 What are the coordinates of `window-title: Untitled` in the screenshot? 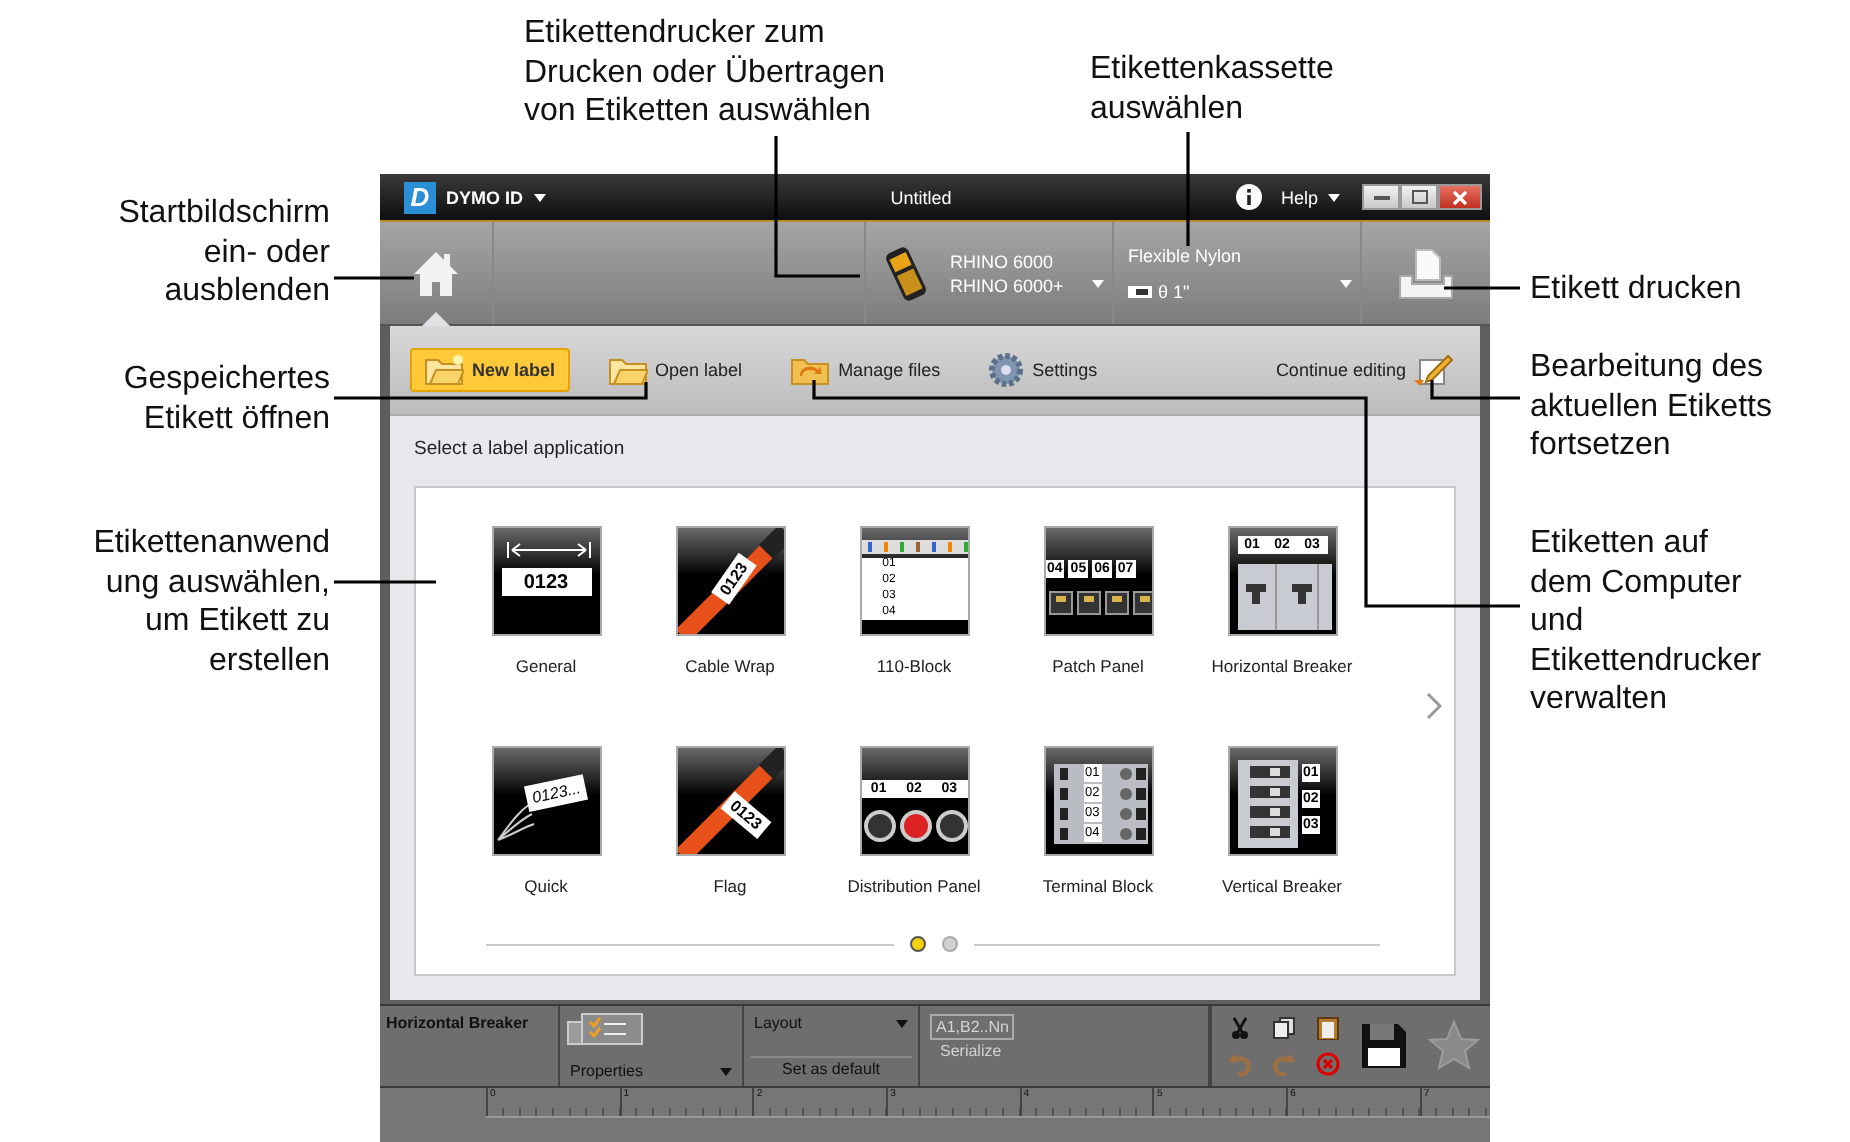 It's located at (921, 197).